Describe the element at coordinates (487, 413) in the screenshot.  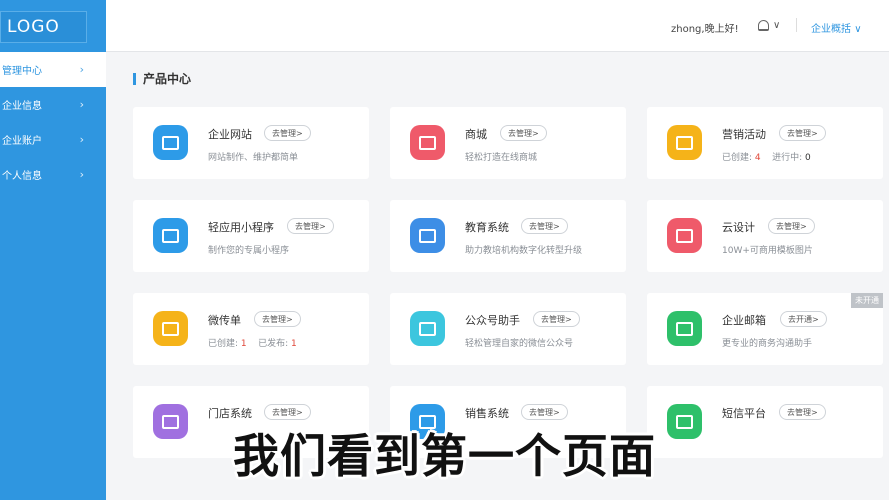
I see `product-title: 销售系统` at that location.